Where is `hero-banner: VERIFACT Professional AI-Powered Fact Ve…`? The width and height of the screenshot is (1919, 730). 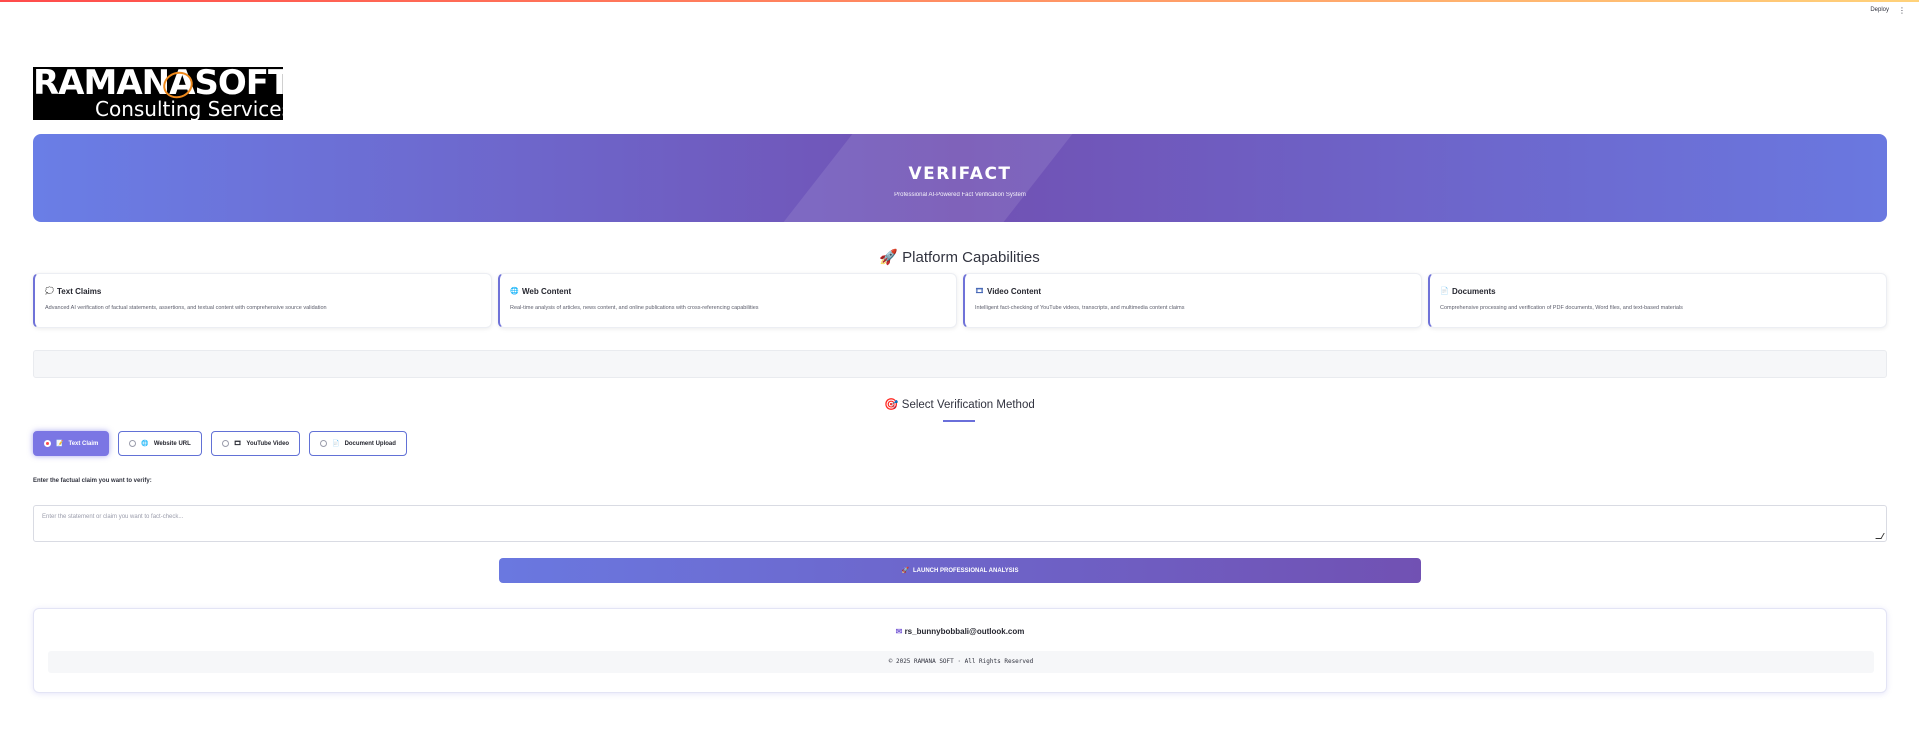 hero-banner: VERIFACT Professional AI-Powered Fact Ve… is located at coordinates (960, 178).